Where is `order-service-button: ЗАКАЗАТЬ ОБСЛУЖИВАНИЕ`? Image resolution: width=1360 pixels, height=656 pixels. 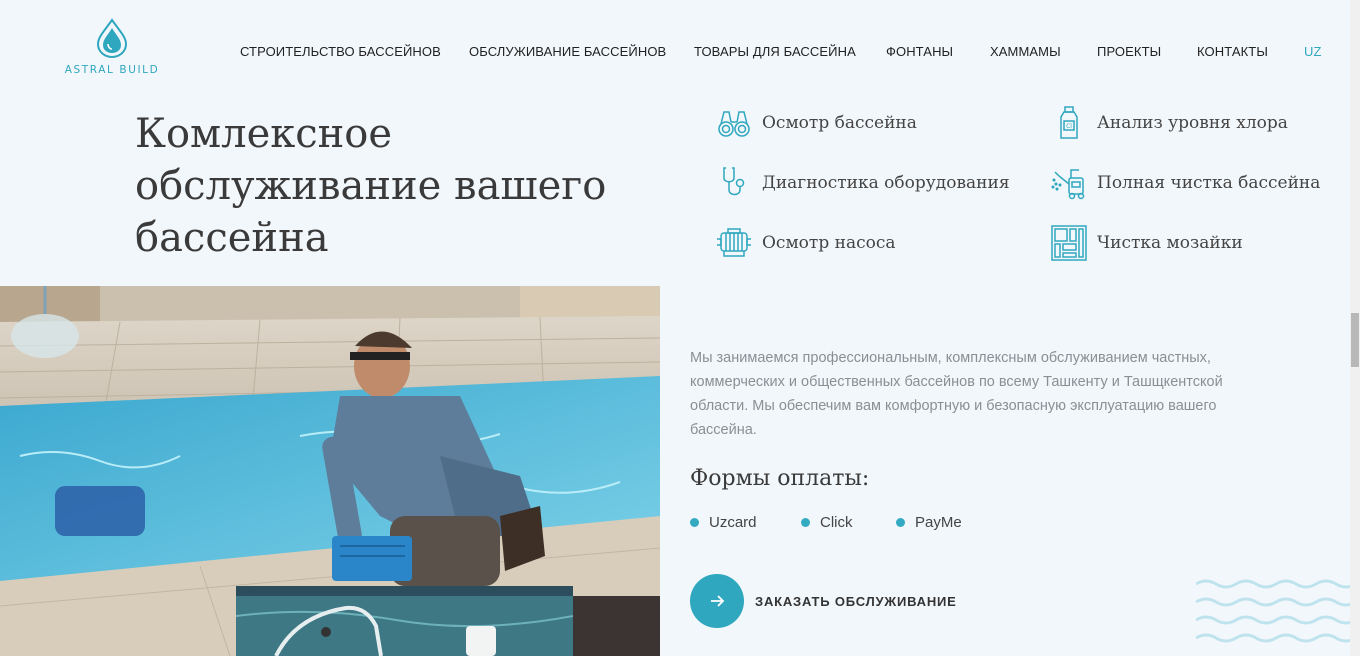 order-service-button: ЗАКАЗАТЬ ОБСЛУЖИВАНИЕ is located at coordinates (823, 601).